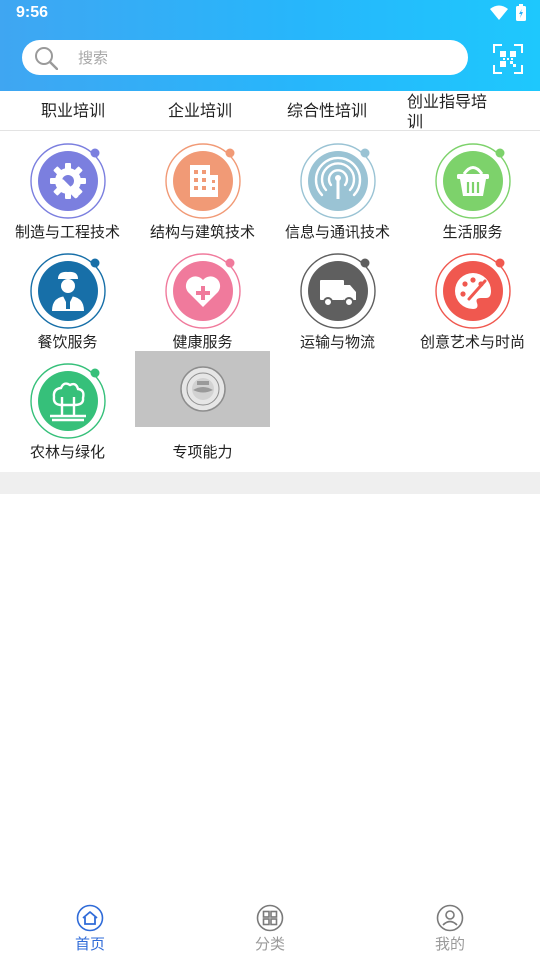 The height and width of the screenshot is (960, 540). I want to click on tab-comprehensive-training: 综合性培训, so click(327, 111).